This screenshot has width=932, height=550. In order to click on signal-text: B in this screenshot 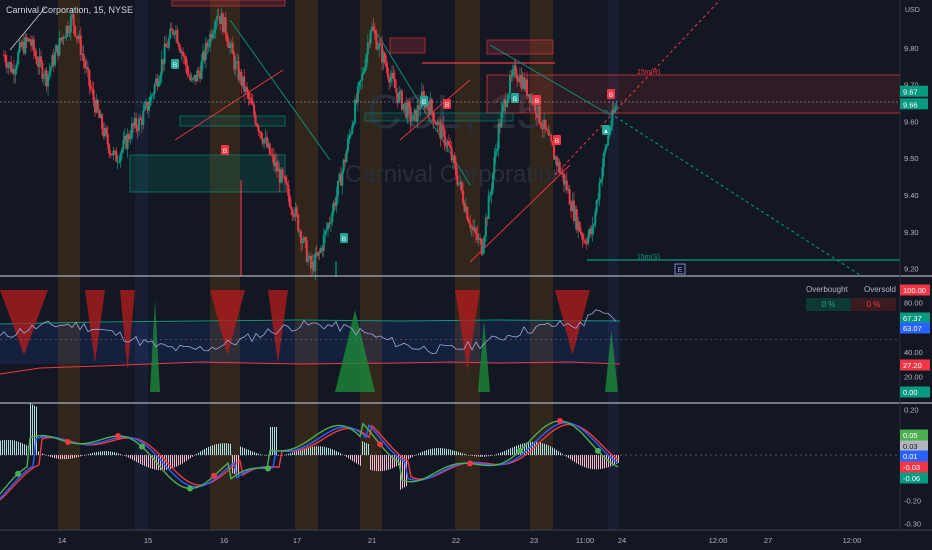, I will do `click(344, 239)`.